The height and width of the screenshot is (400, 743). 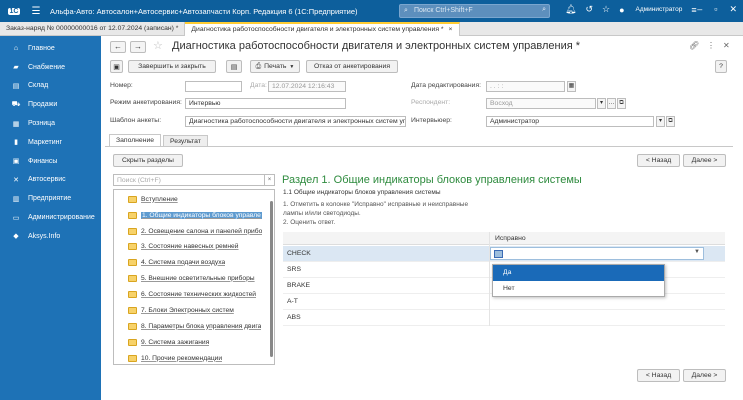 I want to click on sidebar-item-finance: ▣ Финансы, so click(x=50, y=161).